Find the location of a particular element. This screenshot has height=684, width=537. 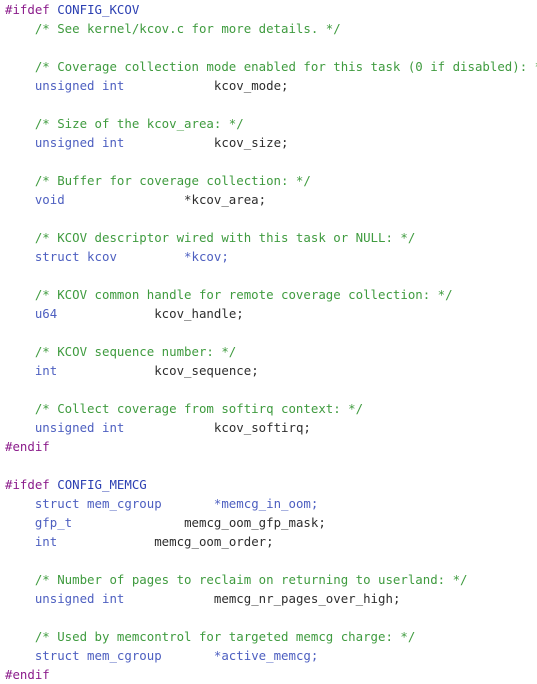

identifier: *kcov_area; is located at coordinates (225, 199).